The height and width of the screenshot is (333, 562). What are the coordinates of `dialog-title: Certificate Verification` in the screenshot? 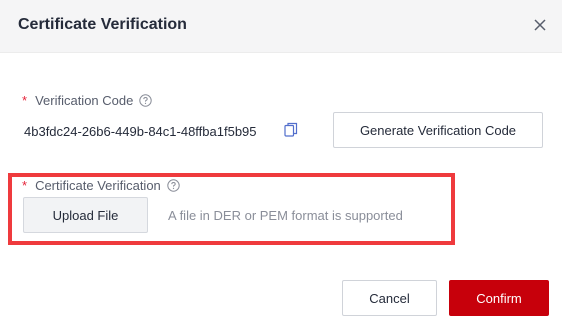 It's located at (102, 24).